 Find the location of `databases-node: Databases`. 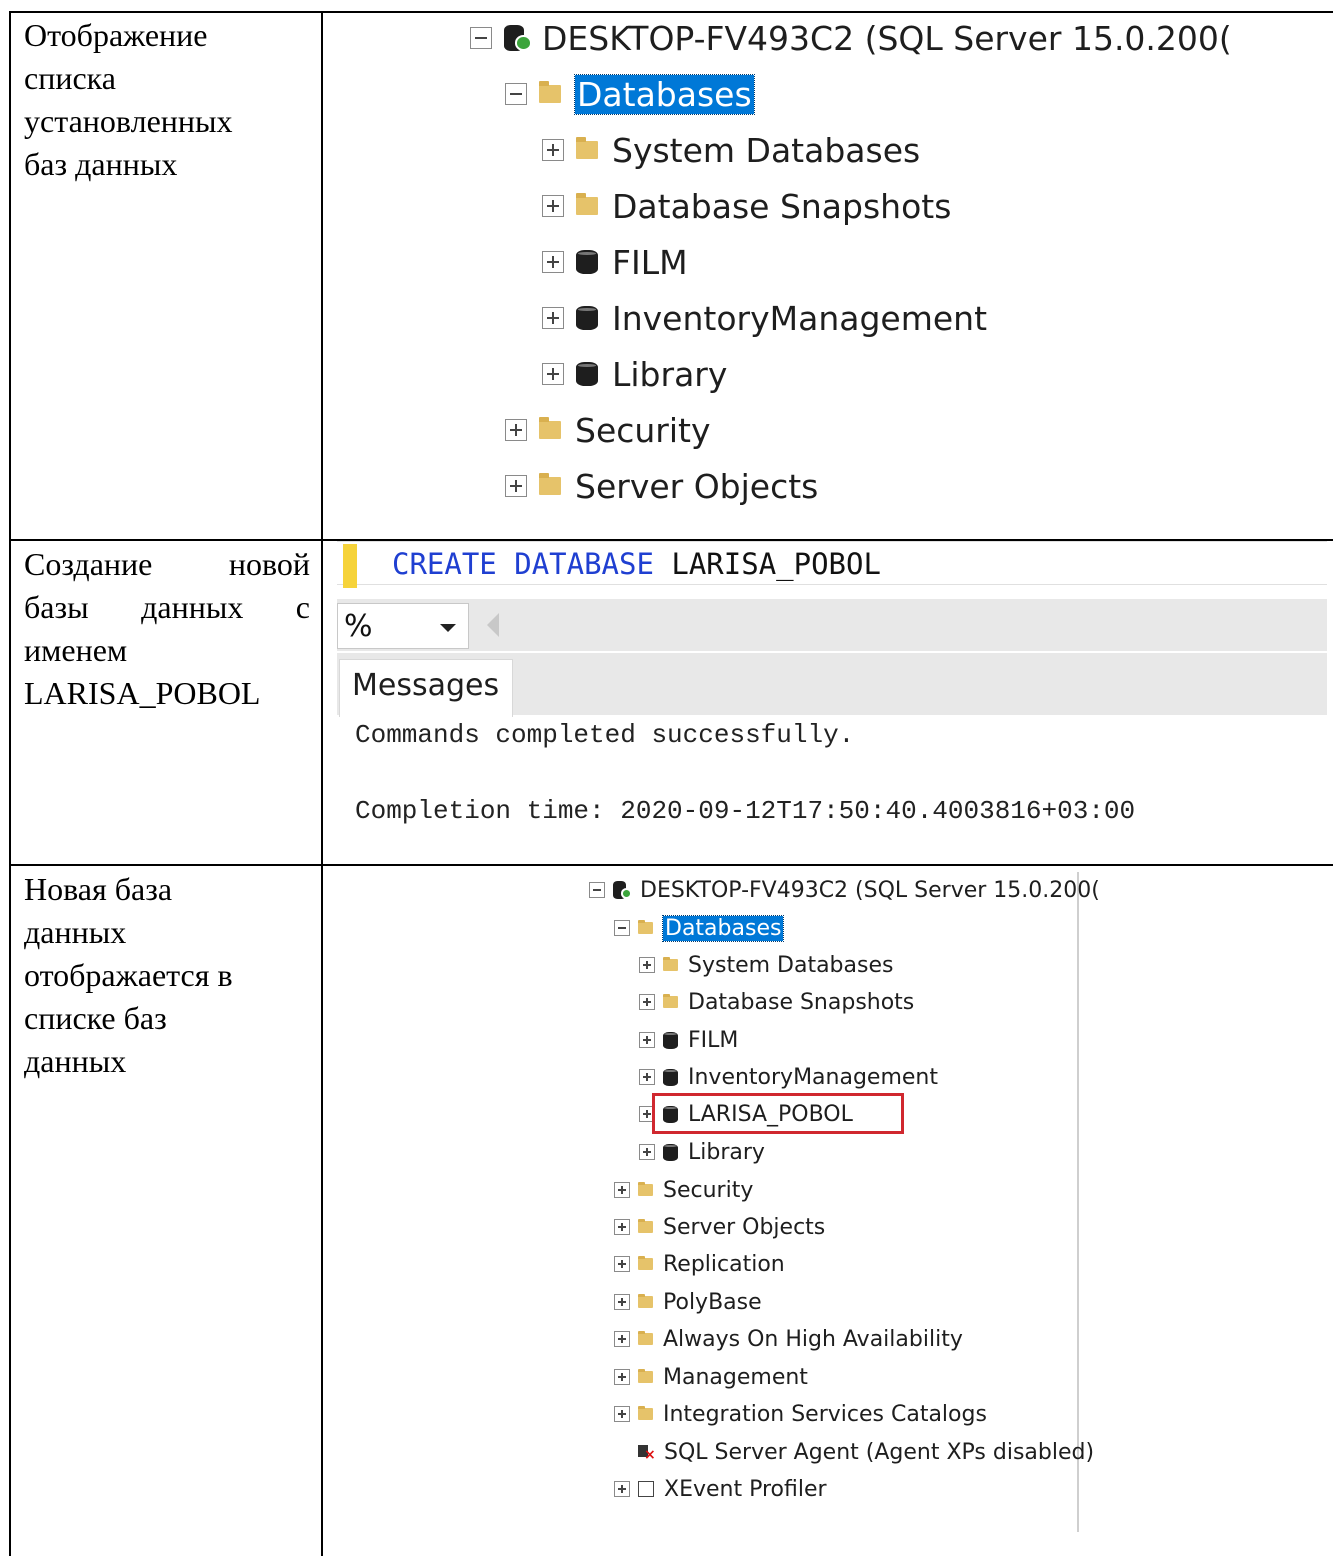

databases-node: Databases is located at coordinates (699, 928).